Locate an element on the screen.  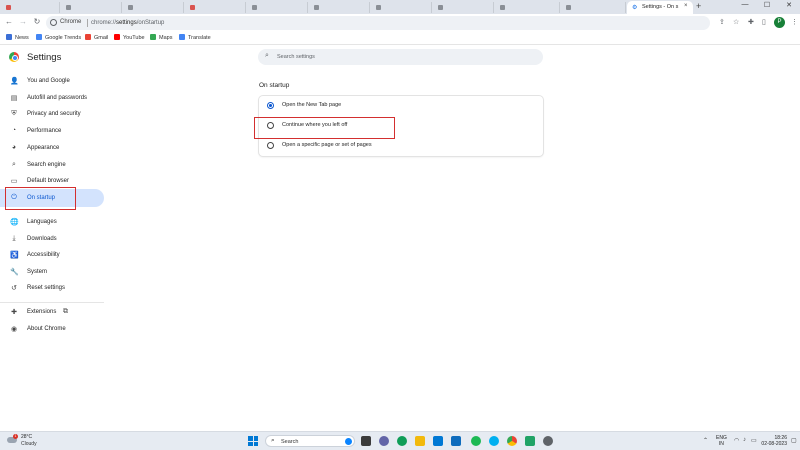
mail-icon is located at coordinates (456, 441).